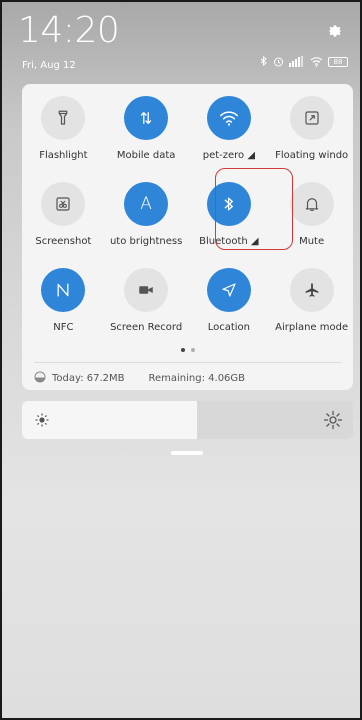  What do you see at coordinates (63, 155) in the screenshot?
I see `tile-label: Flashlight` at bounding box center [63, 155].